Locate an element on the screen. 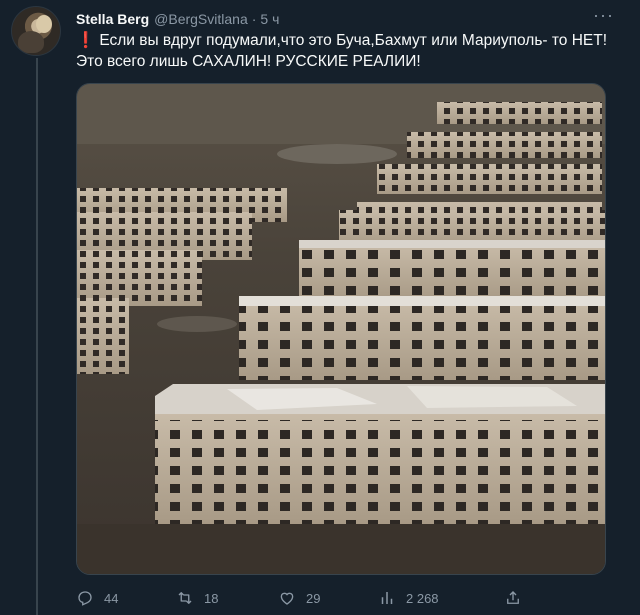 The height and width of the screenshot is (615, 640). views-count: 2 268 is located at coordinates (422, 598).